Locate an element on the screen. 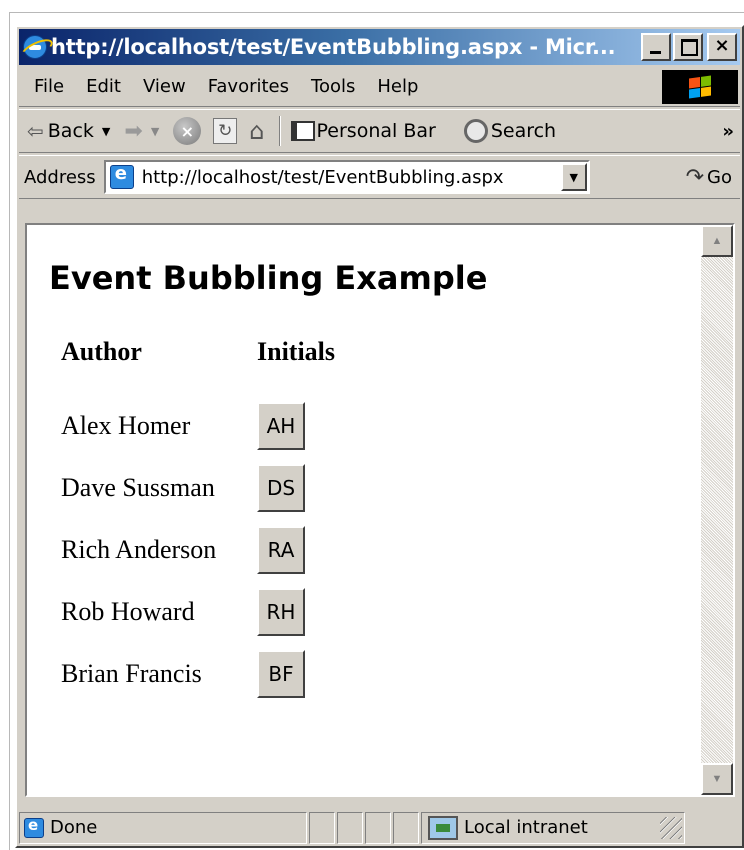 This screenshot has width=744, height=850. toolbar-overflow-button: » is located at coordinates (728, 131).